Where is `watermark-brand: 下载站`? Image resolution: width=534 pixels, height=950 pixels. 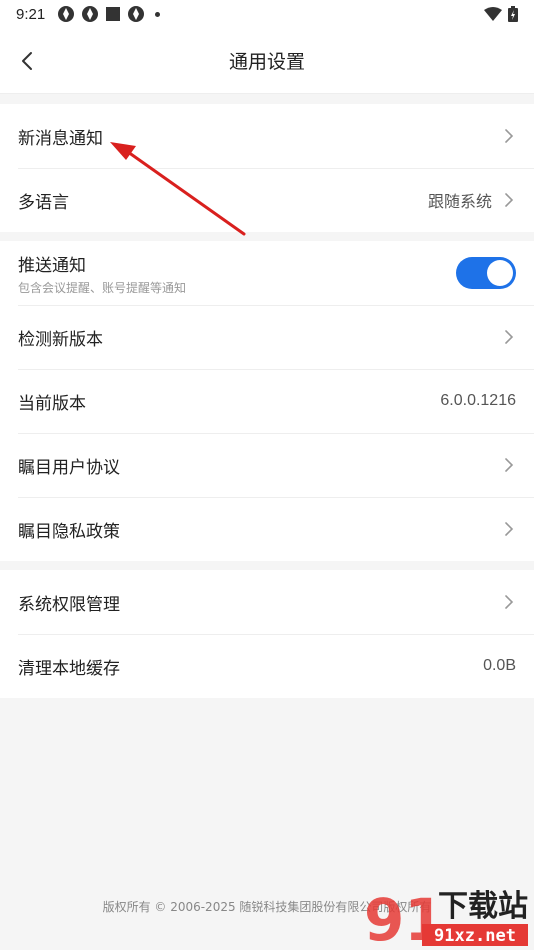
watermark-brand: 下载站 is located at coordinates (483, 906).